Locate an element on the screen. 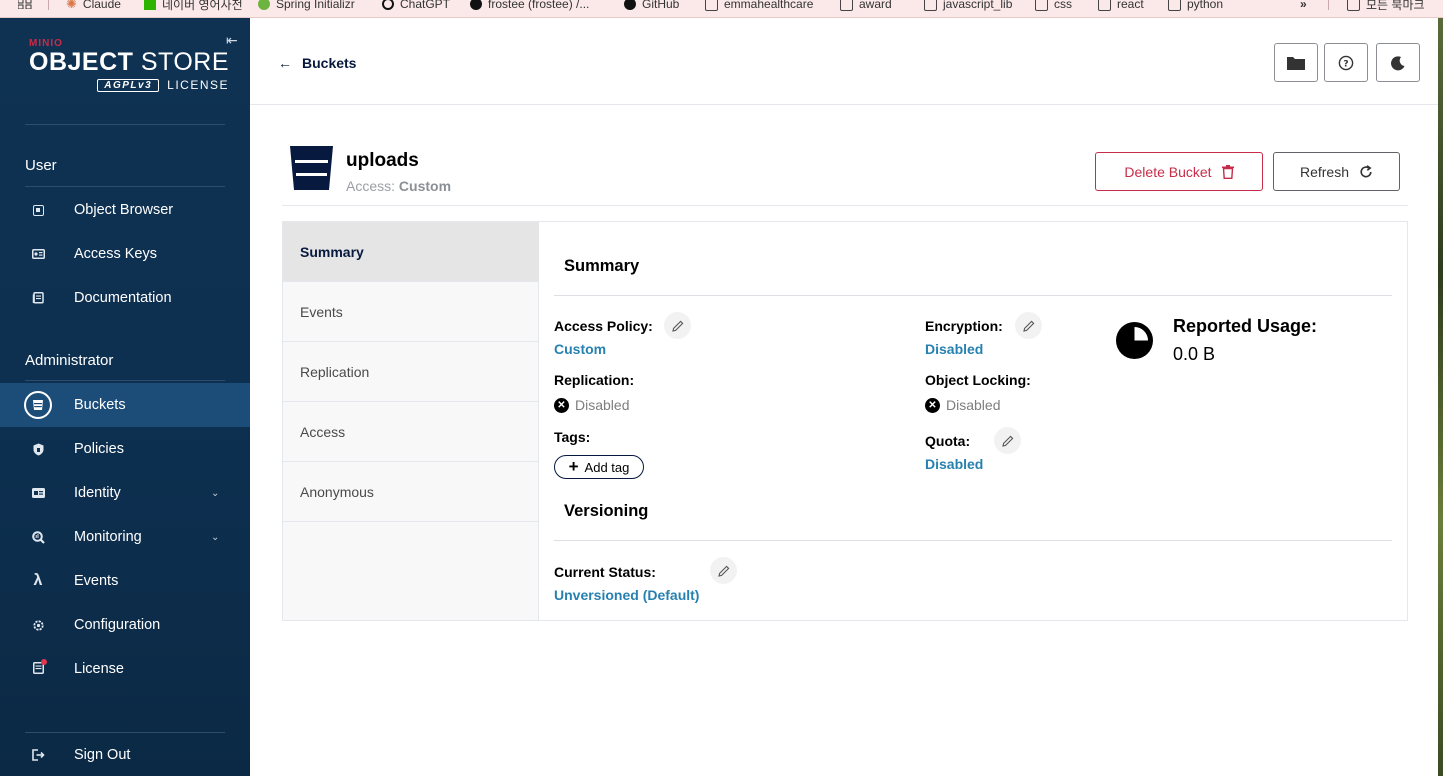 The width and height of the screenshot is (1443, 776). access-policy-label: Access Policy: is located at coordinates (603, 326).